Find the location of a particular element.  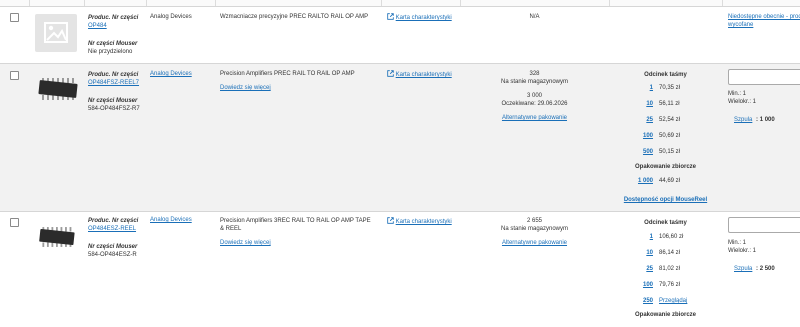

price-value: 70,35 zł is located at coordinates (670, 88).